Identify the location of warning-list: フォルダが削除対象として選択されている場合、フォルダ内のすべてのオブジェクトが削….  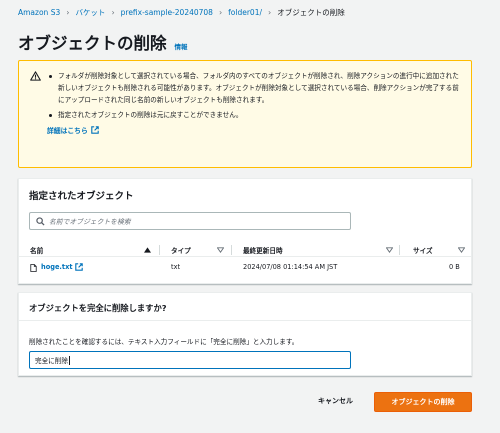
(254, 95).